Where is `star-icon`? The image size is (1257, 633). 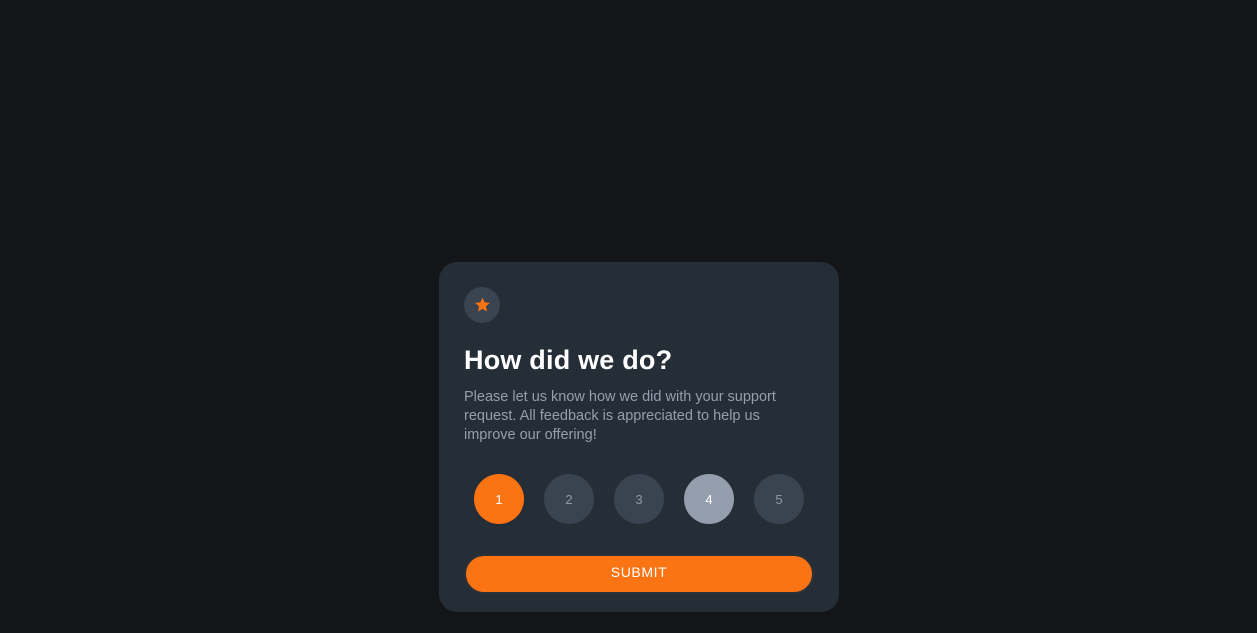
star-icon is located at coordinates (482, 304).